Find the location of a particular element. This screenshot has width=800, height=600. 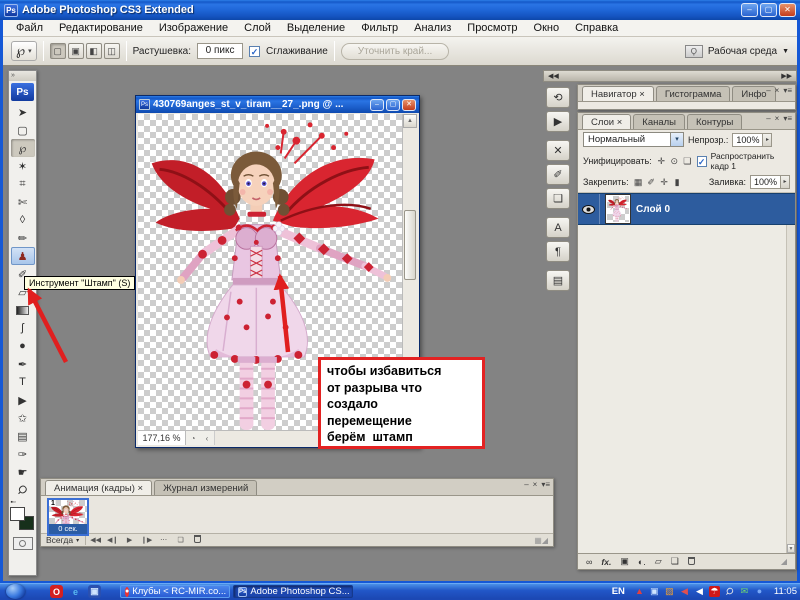

lock-pixels-icon: ✐ is located at coordinates (651, 182).